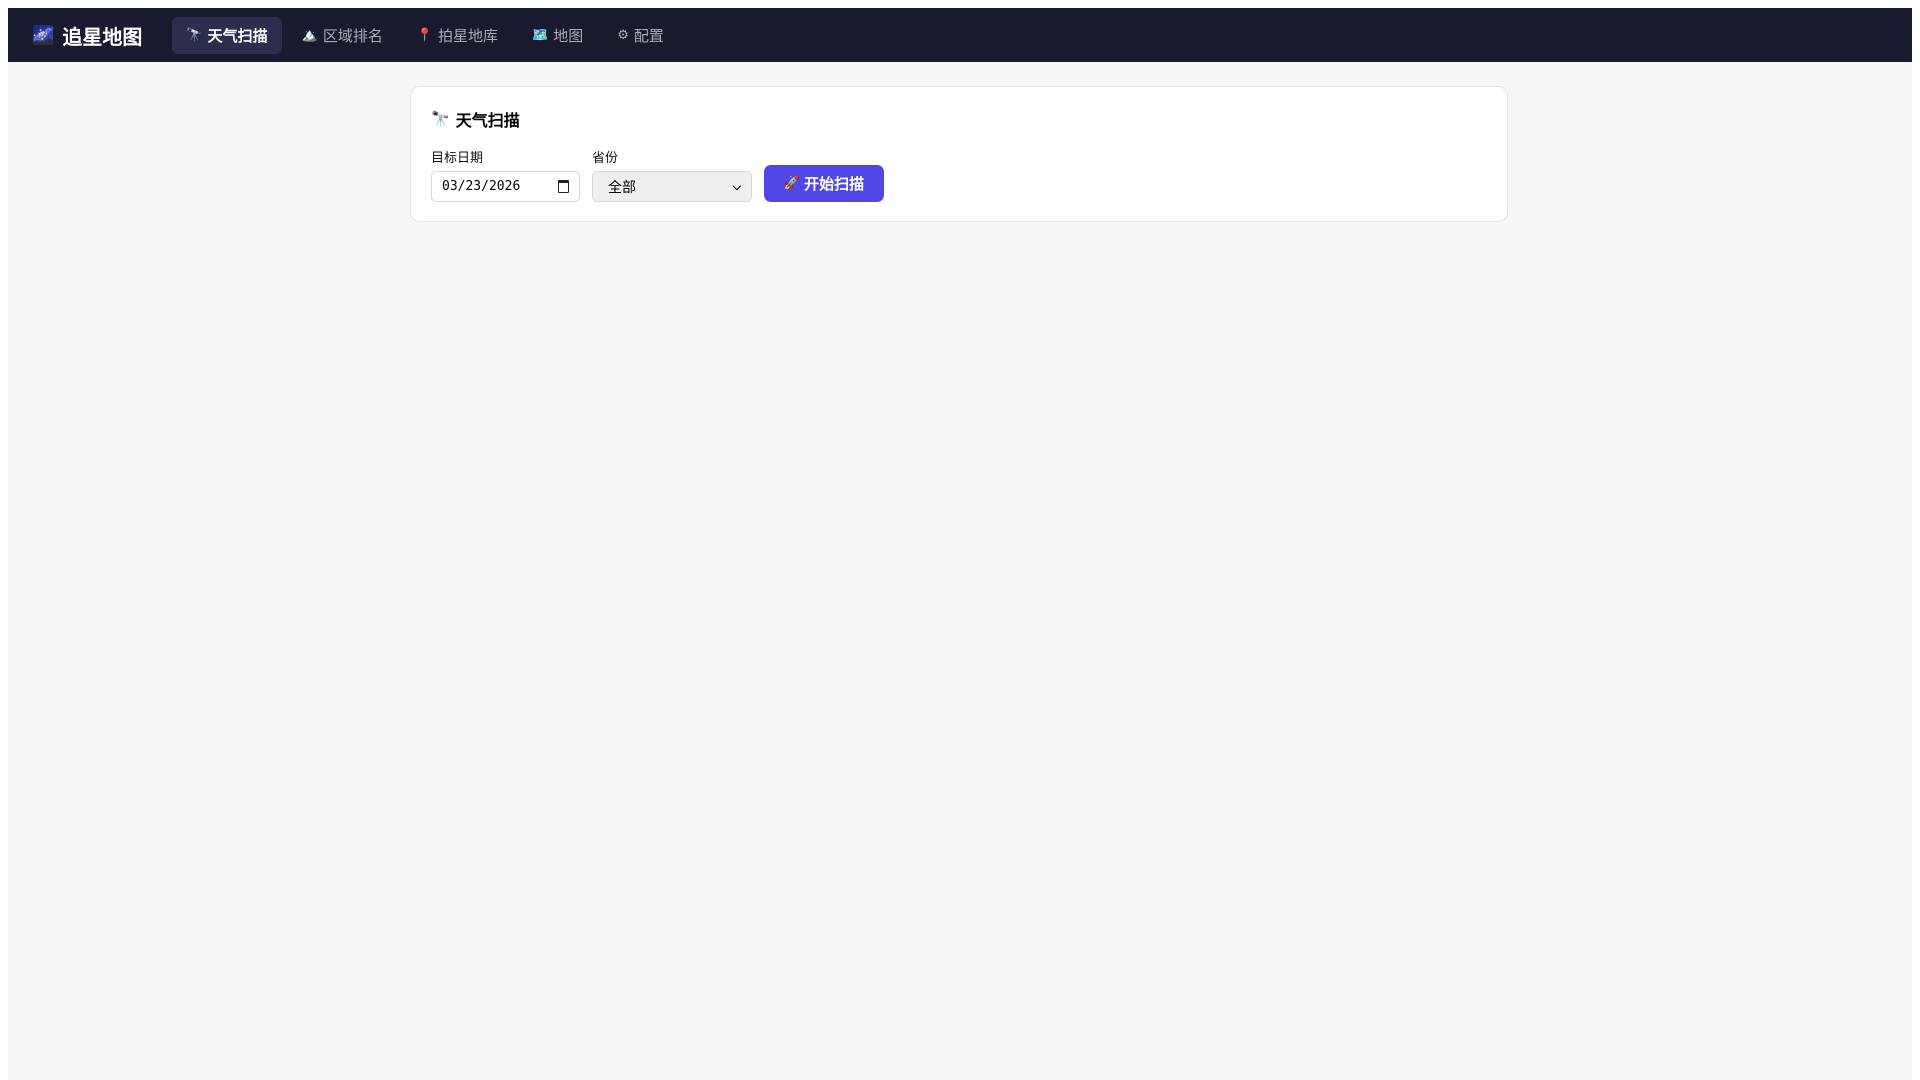 The height and width of the screenshot is (1080, 1920). Describe the element at coordinates (736, 186) in the screenshot. I see `chevron-down-icon: ⌵` at that location.